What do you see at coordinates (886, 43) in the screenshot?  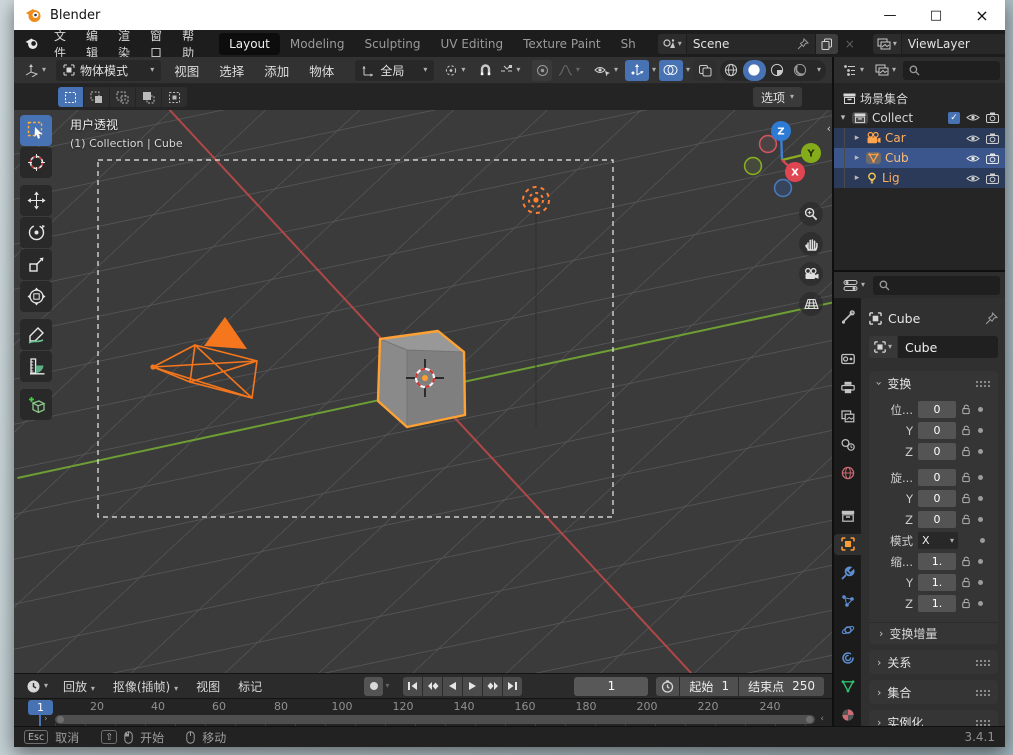 I see `viewlayer-browse-button: ▾` at bounding box center [886, 43].